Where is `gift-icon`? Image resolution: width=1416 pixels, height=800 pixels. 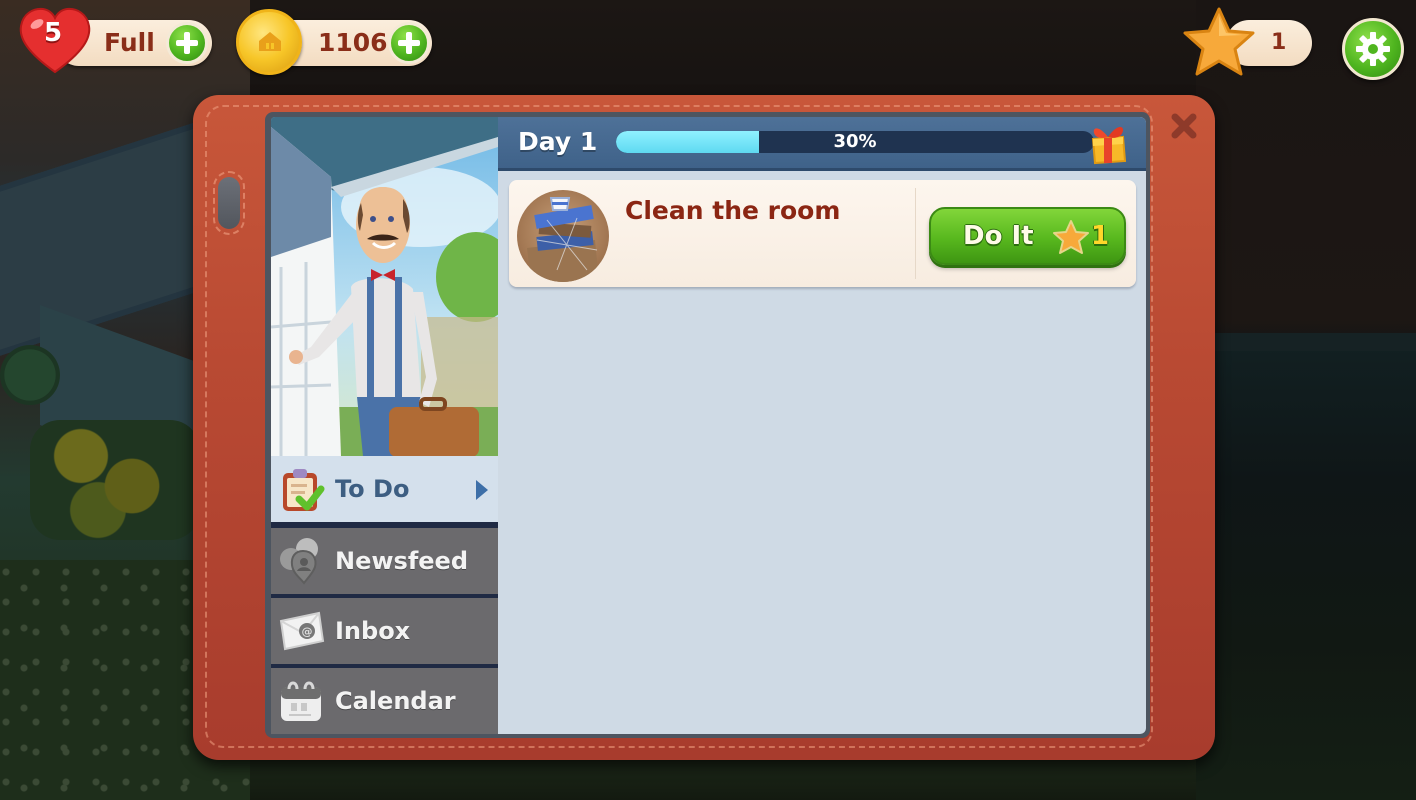
gift-icon is located at coordinates (1108, 142).